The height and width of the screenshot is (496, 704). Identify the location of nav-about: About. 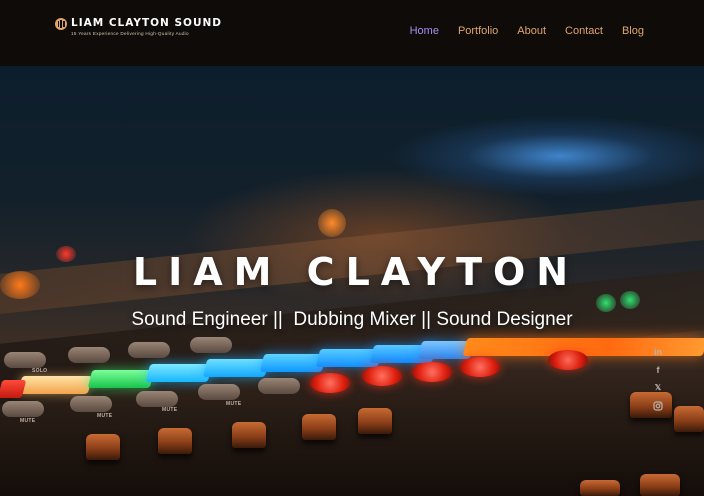
(531, 31).